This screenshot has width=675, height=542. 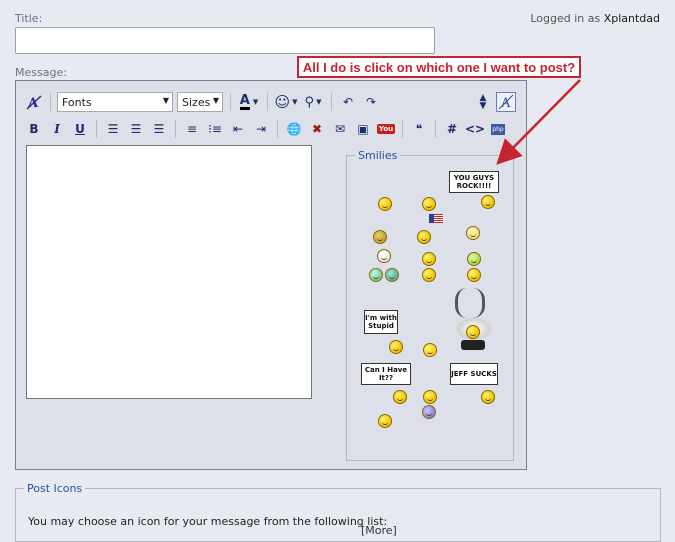 I want to click on title-input, so click(x=225, y=40).